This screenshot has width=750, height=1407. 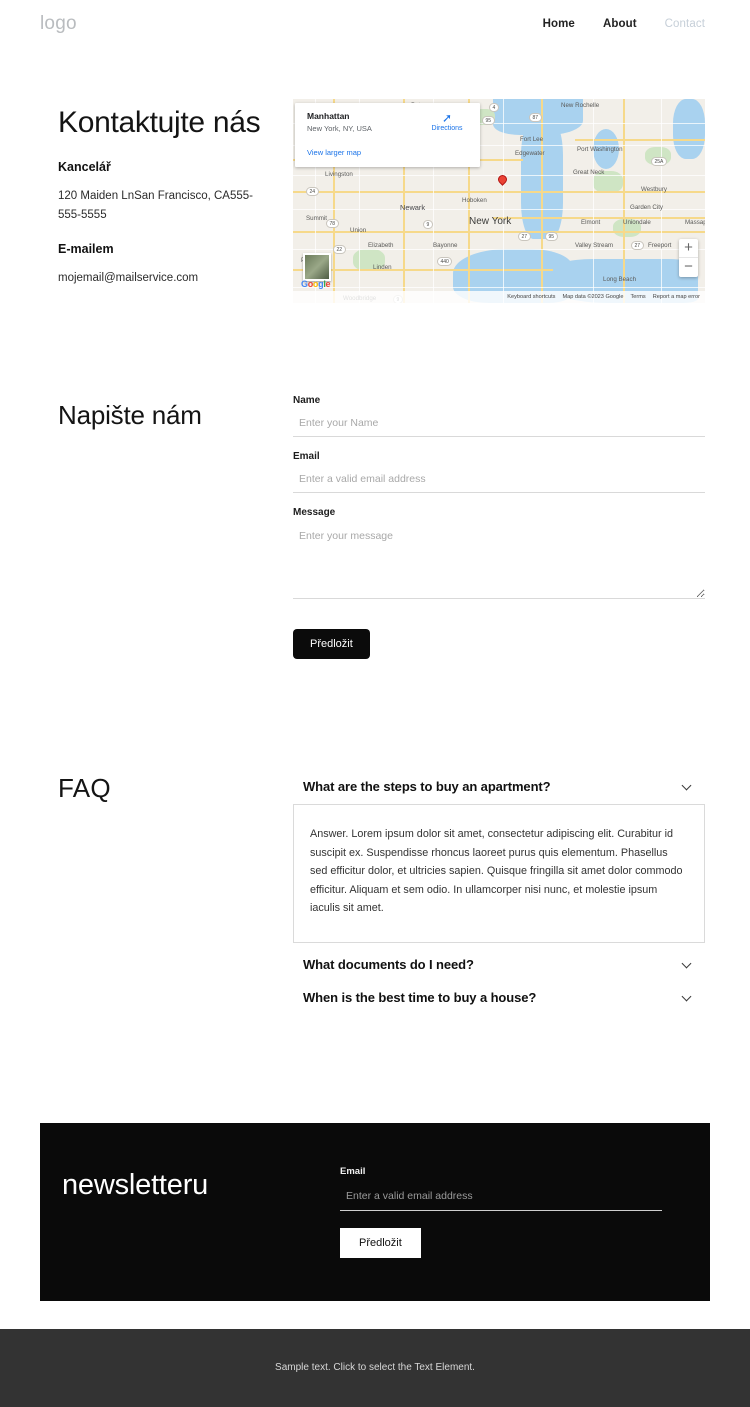 What do you see at coordinates (654, 189) in the screenshot?
I see `map-place-label: Westbury` at bounding box center [654, 189].